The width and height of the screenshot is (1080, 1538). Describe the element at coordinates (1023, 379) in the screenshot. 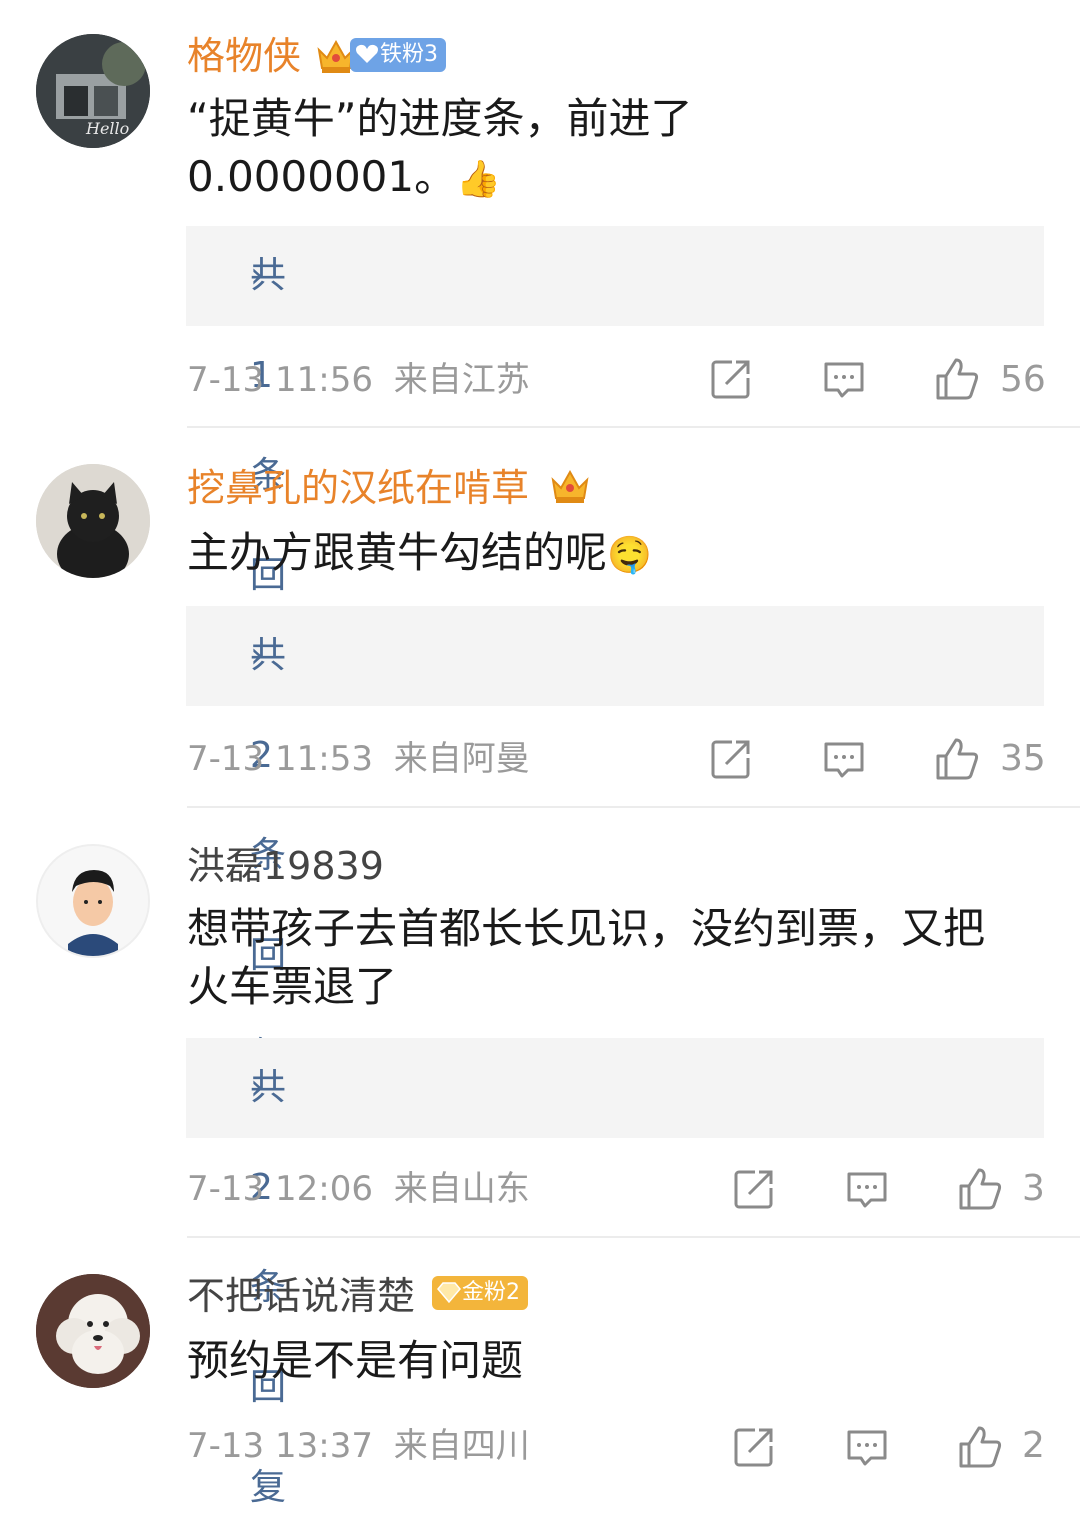

I see `like-count: 56` at that location.